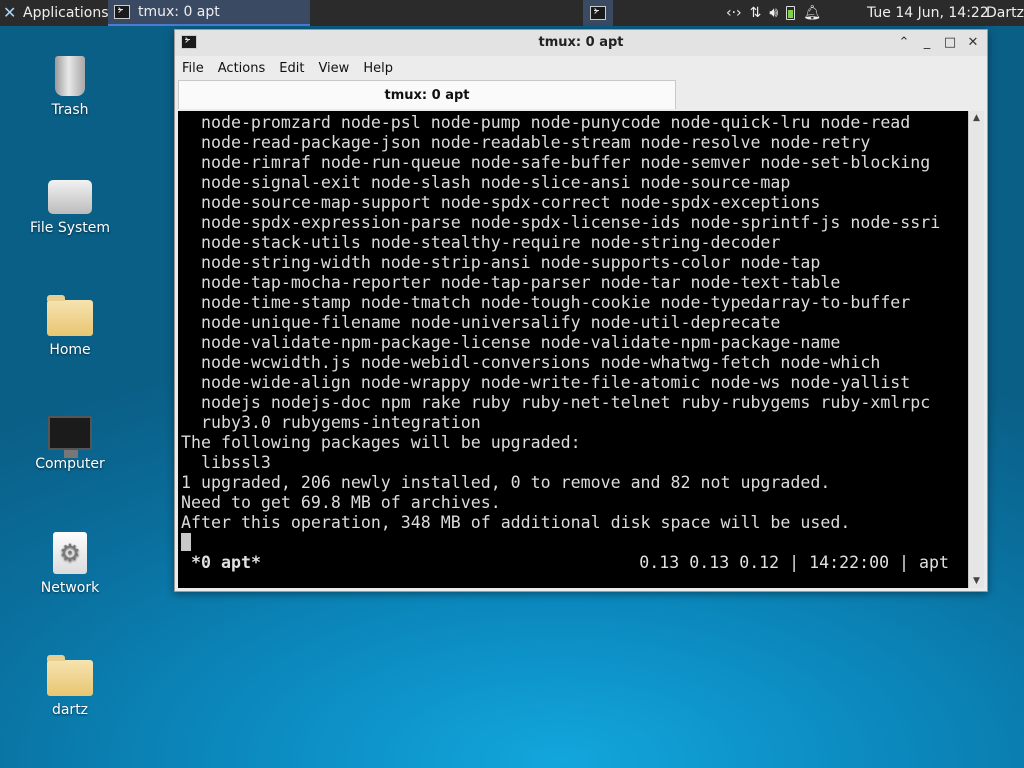 This screenshot has height=768, width=1024. Describe the element at coordinates (70, 228) in the screenshot. I see `desktop-icon-label: File System` at that location.